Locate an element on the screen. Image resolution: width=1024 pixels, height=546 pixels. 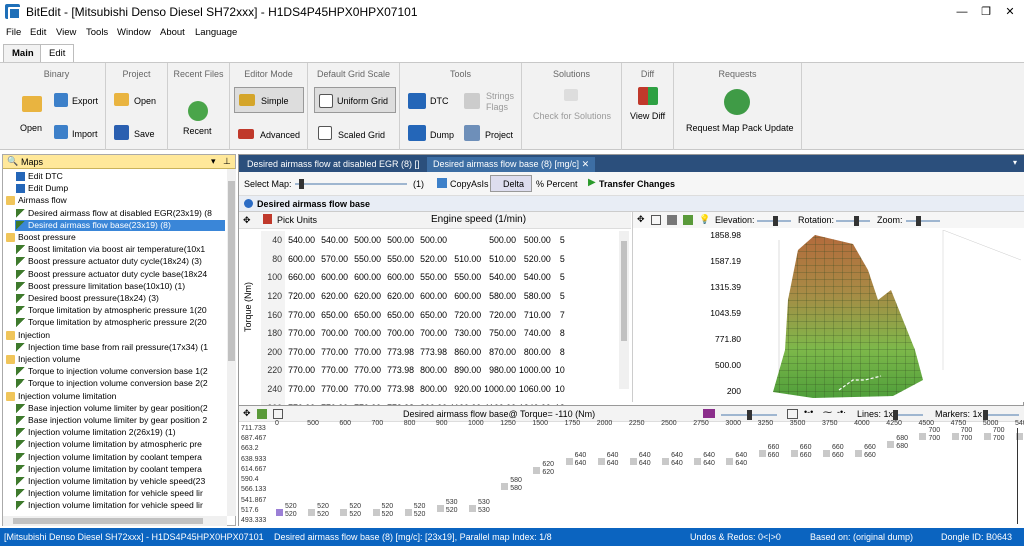
table-cell is located at coordinates (467, 240).